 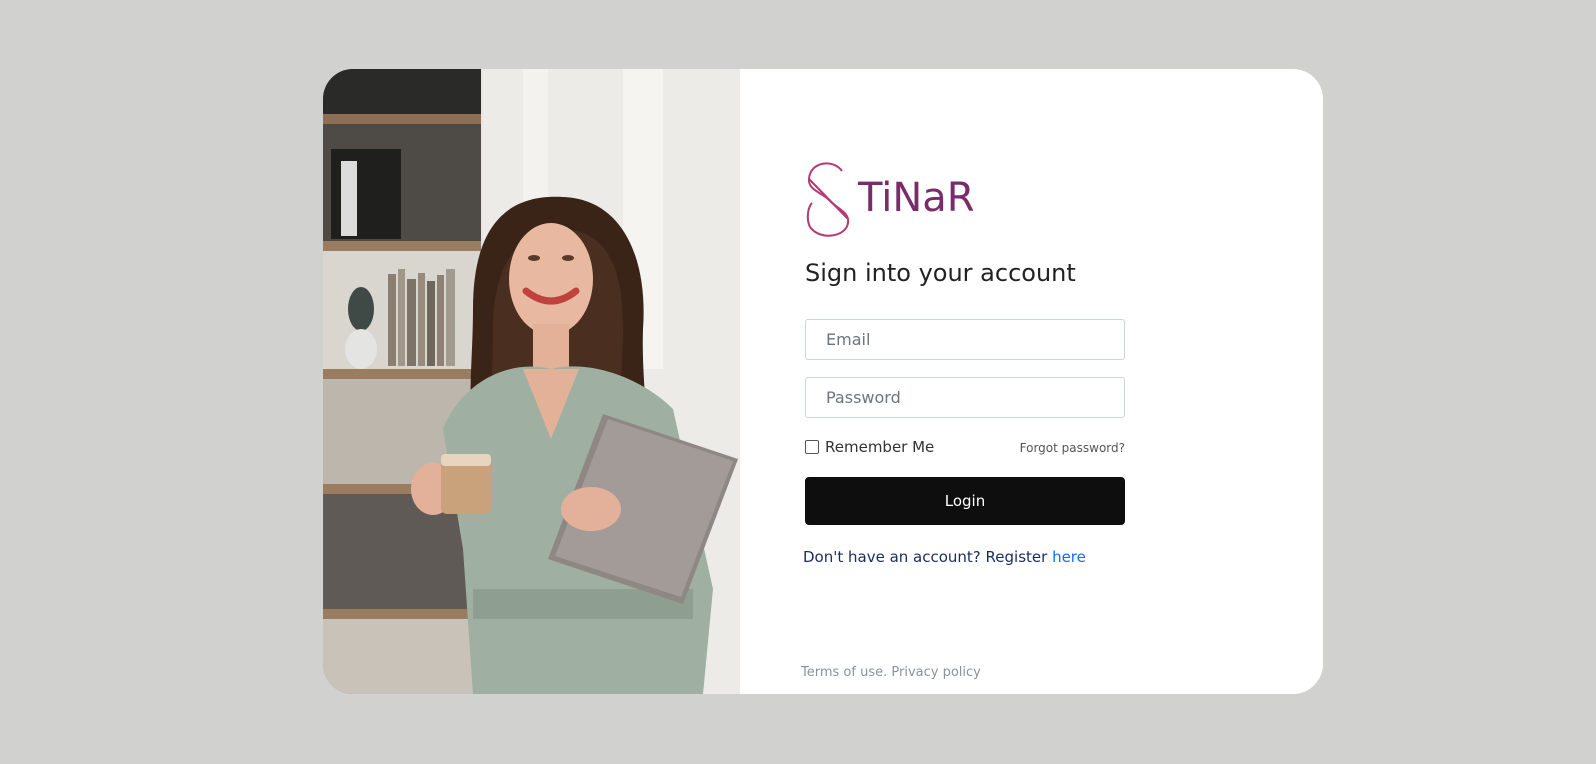 I want to click on brand-logo: TiNaR, so click(x=889, y=200).